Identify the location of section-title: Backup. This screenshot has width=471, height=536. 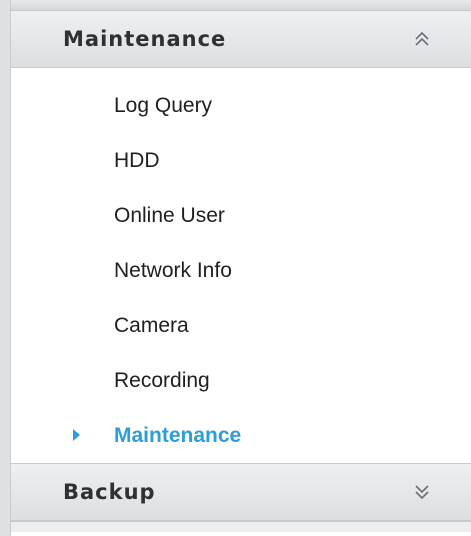
(109, 492).